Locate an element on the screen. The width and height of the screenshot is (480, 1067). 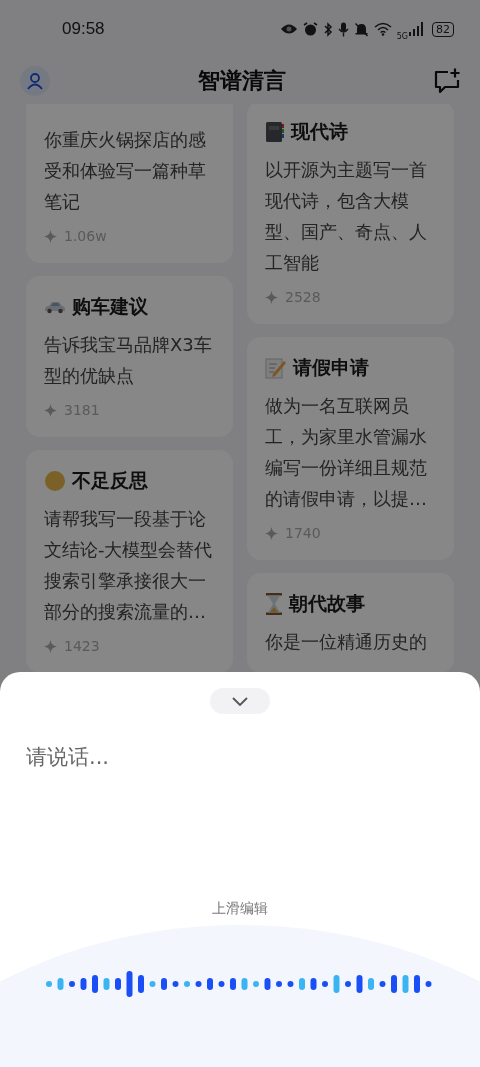
signal-icon is located at coordinates (416, 29).